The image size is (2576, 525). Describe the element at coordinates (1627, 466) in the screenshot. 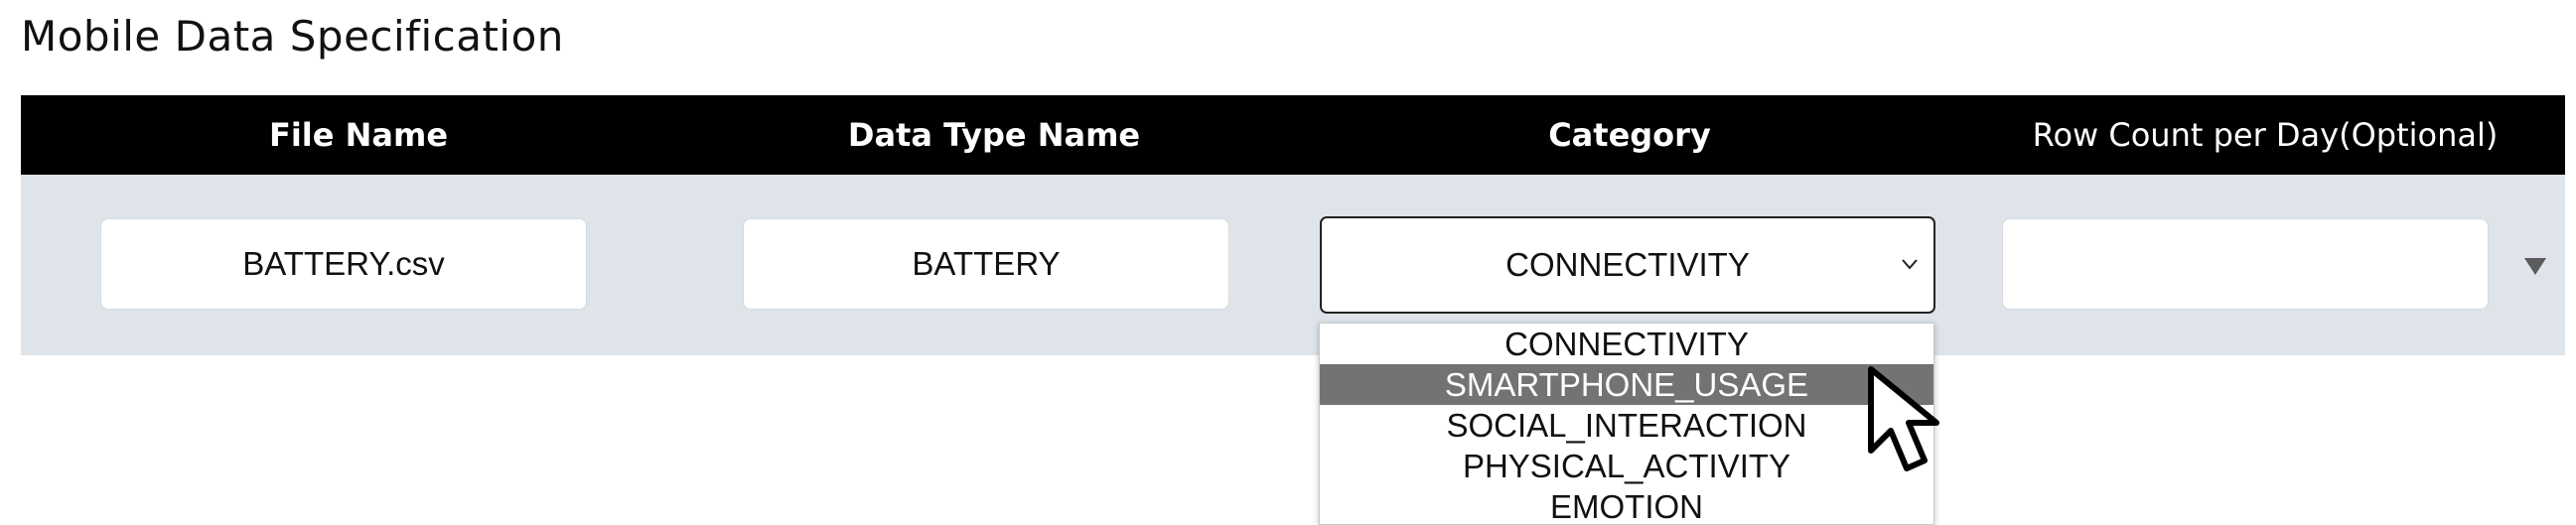

I see `option-physical-activity: PHYSICAL_ACTIVITY` at that location.